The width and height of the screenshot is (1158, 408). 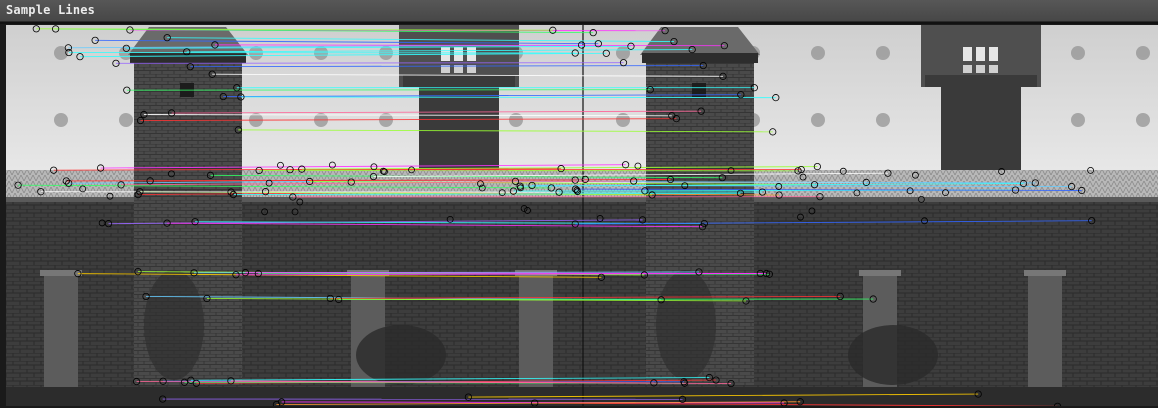 What do you see at coordinates (579, 11) in the screenshot?
I see `title-bar: Sample Lines` at bounding box center [579, 11].